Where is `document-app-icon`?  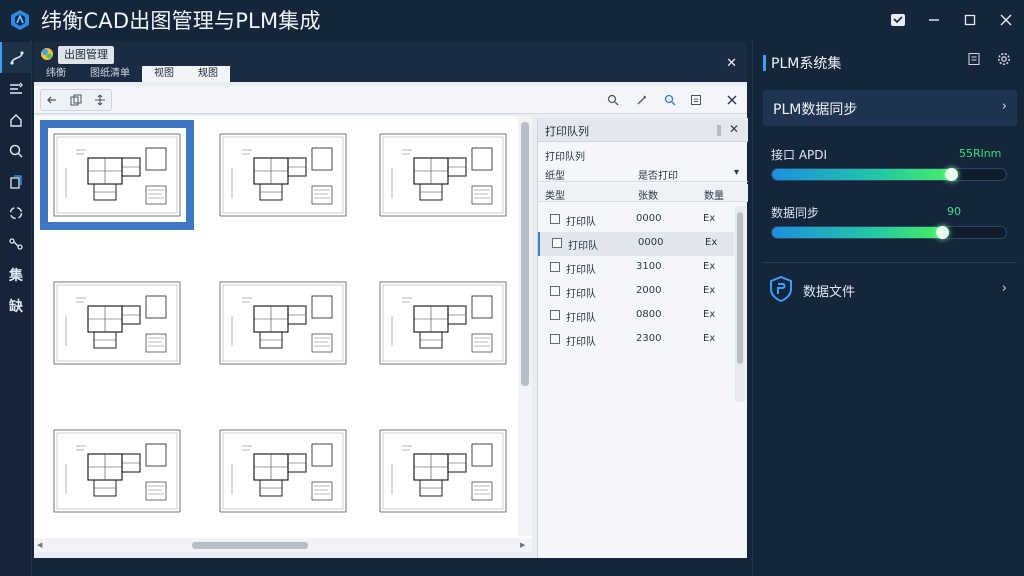
document-app-icon is located at coordinates (47, 54).